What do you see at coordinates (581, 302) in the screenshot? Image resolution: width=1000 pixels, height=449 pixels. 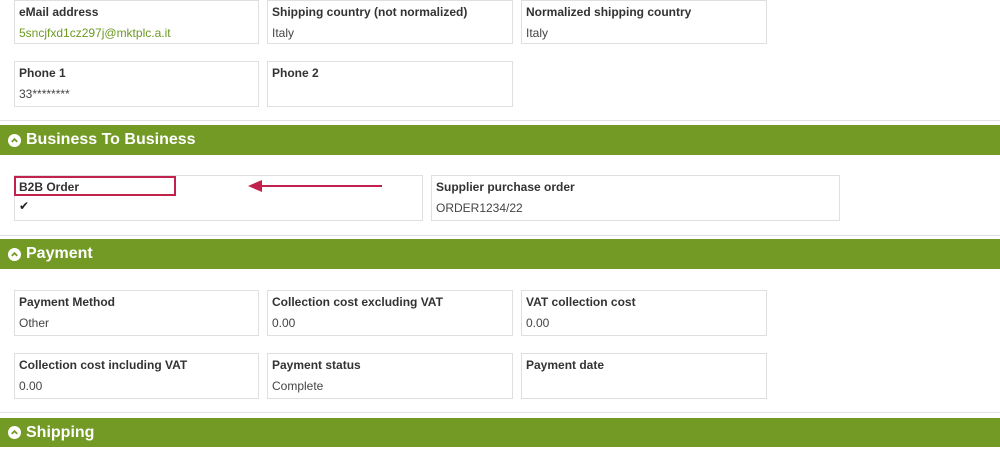 I see `vat-collection-cost-label: VAT collection cost` at bounding box center [581, 302].